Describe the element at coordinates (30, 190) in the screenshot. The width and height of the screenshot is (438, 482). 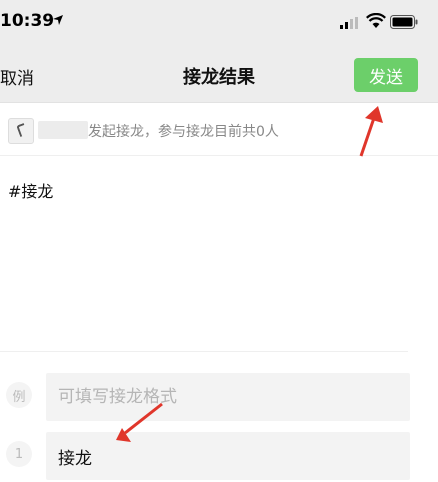
I see `topic-text: #接龙` at that location.